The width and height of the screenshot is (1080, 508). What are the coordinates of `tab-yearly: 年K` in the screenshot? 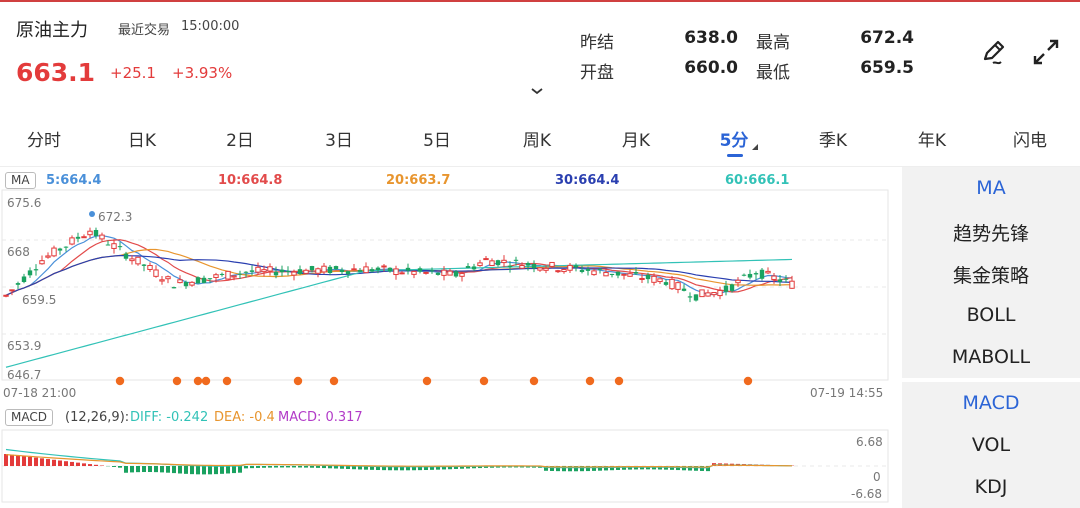 It's located at (932, 138).